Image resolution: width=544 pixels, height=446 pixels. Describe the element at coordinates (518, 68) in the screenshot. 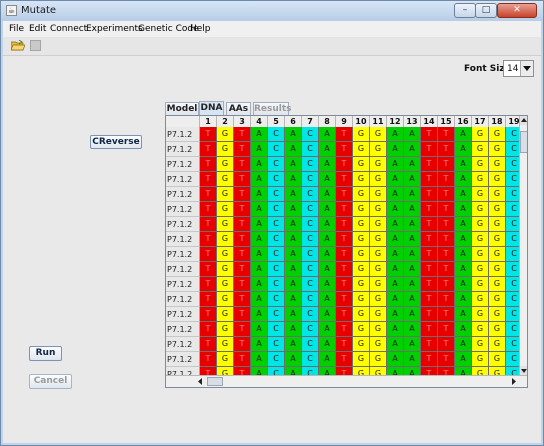

I see `font-size-select: 14` at that location.